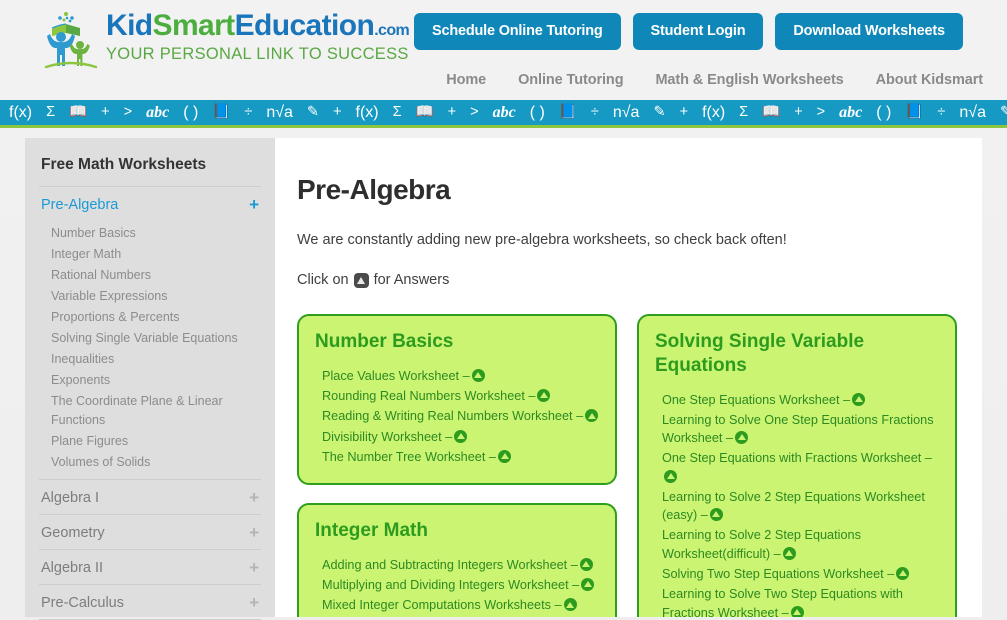 The height and width of the screenshot is (620, 1007). What do you see at coordinates (371, 531) in the screenshot?
I see `worksheet-card-title: Integer Math` at bounding box center [371, 531].